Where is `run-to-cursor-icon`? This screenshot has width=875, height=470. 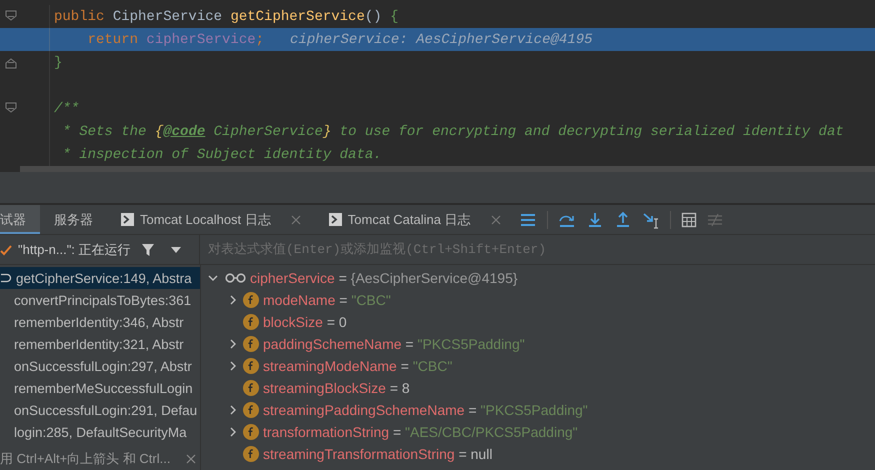
run-to-cursor-icon is located at coordinates (651, 219).